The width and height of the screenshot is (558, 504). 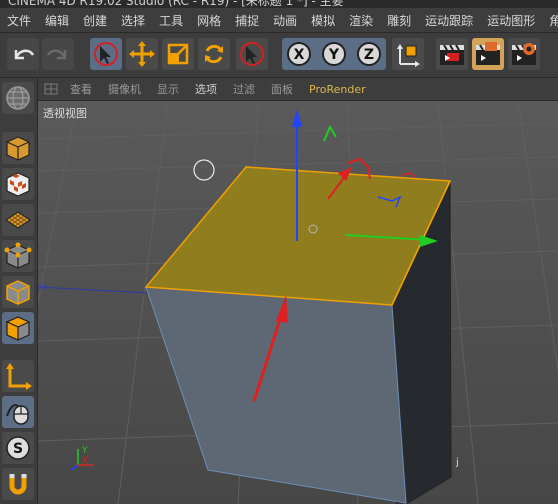 What do you see at coordinates (51, 89) in the screenshot?
I see `grip-icon` at bounding box center [51, 89].